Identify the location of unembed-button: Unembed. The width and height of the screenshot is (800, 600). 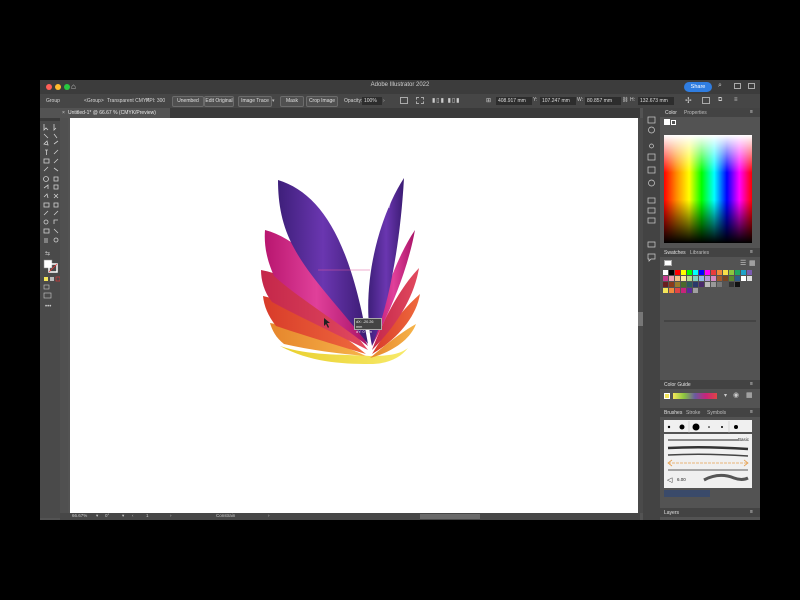
(188, 101).